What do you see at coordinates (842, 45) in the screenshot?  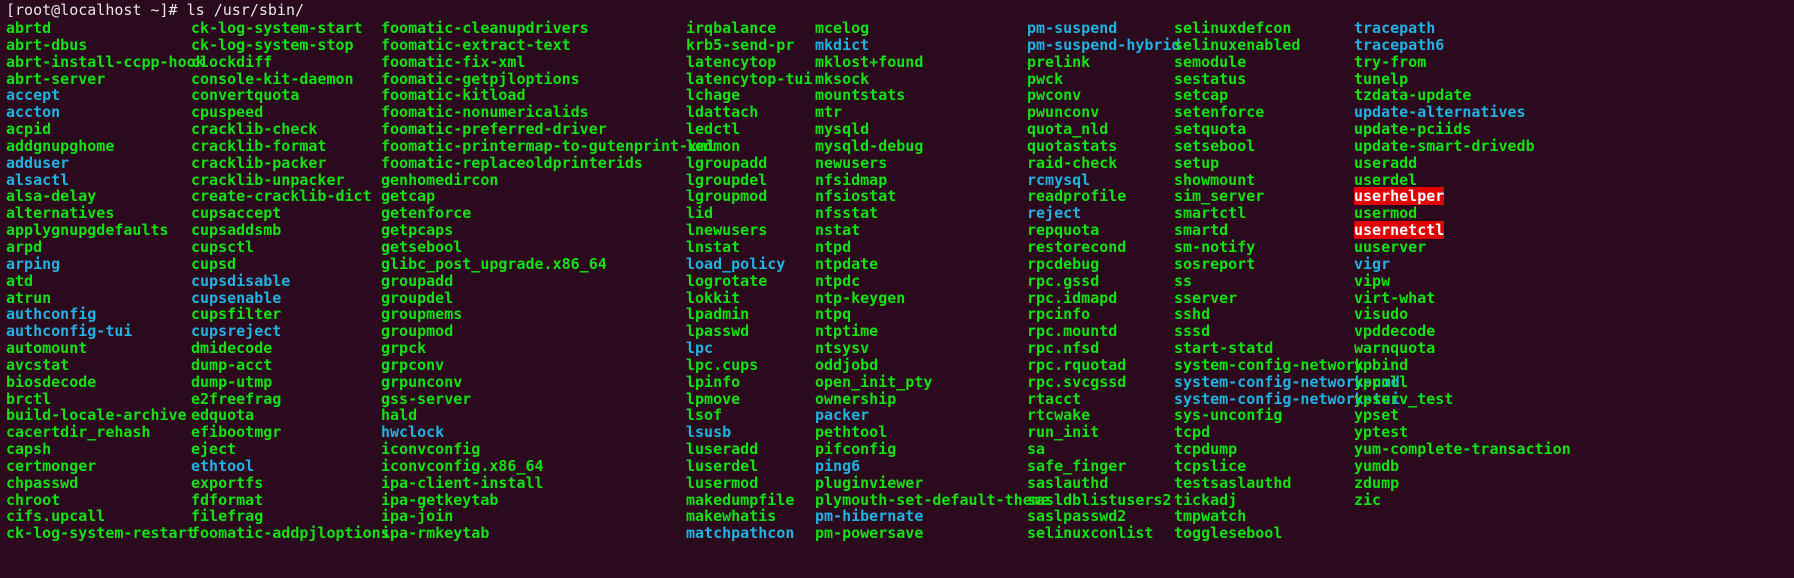 I see `ls-entry-symlink: mkdict` at bounding box center [842, 45].